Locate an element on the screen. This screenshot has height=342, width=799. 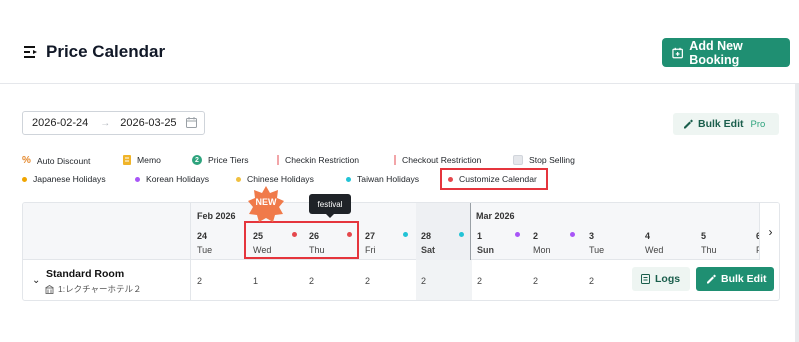
month-label: Feb 2026 is located at coordinates (216, 216).